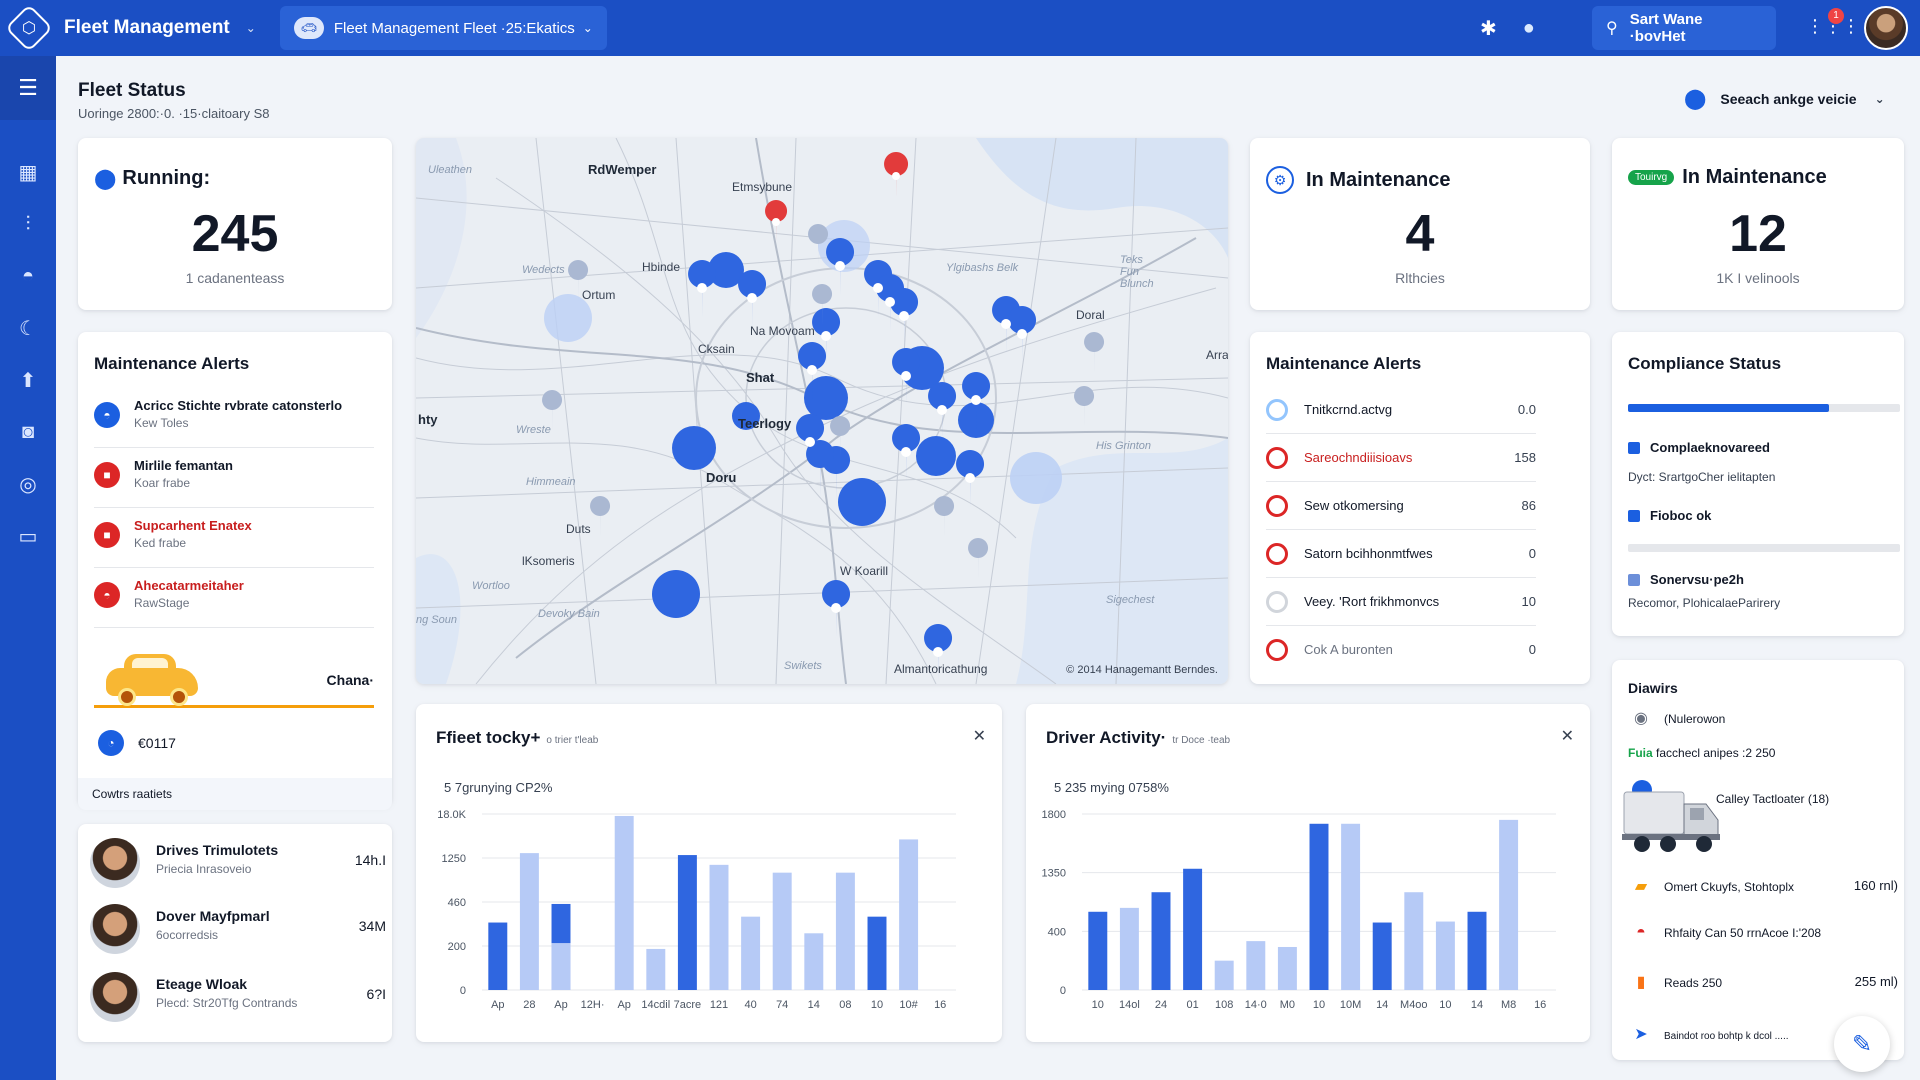  What do you see at coordinates (1805, 799) in the screenshot?
I see `truck-label: Calley Tactloater (18)` at bounding box center [1805, 799].